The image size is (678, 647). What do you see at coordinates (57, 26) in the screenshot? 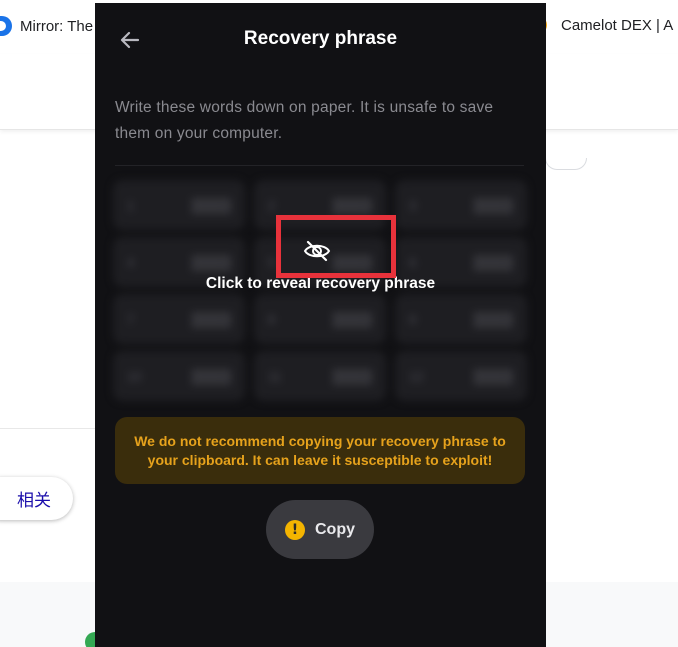
I see `bookmark-mirror-label: Mirror: The` at bounding box center [57, 26].